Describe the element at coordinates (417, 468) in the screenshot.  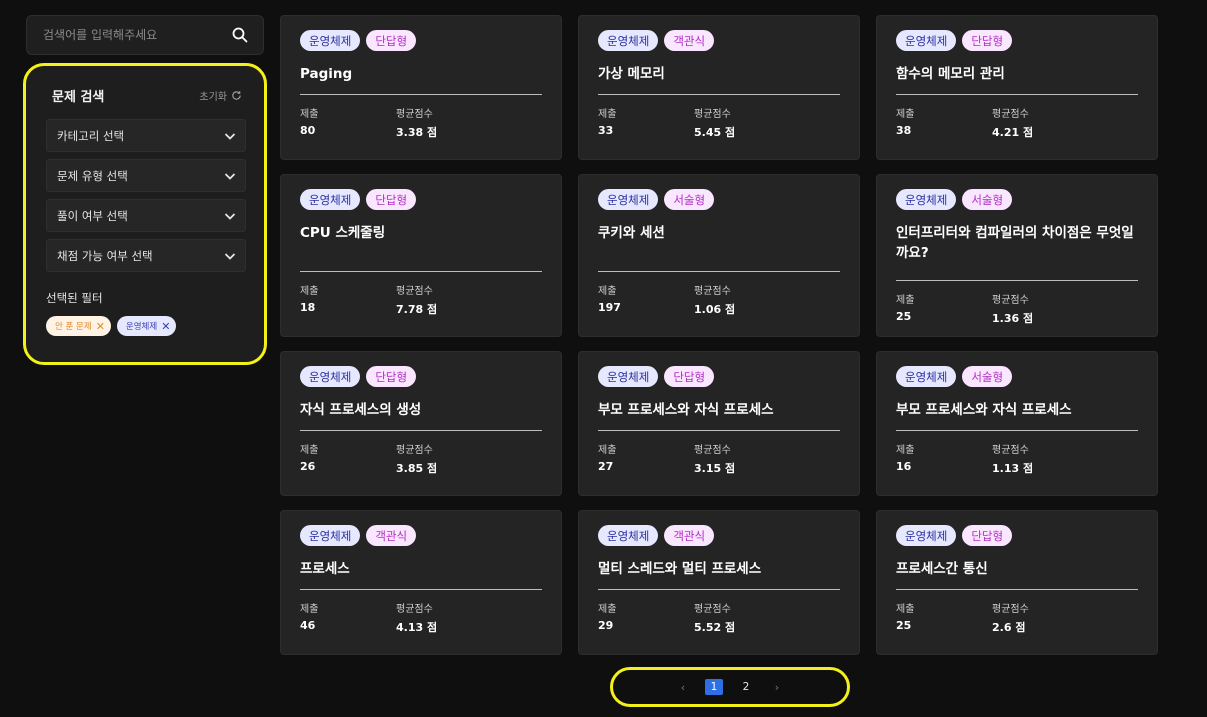
I see `avg-score: 3.85 점` at that location.